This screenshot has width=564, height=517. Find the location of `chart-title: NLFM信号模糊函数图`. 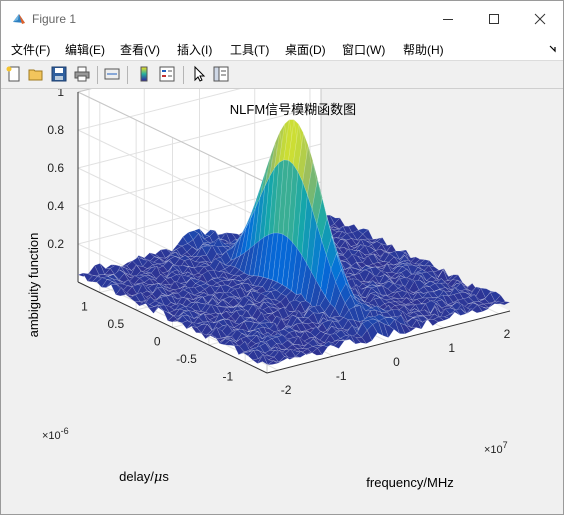

chart-title: NLFM信号模糊函数图 is located at coordinates (293, 109).